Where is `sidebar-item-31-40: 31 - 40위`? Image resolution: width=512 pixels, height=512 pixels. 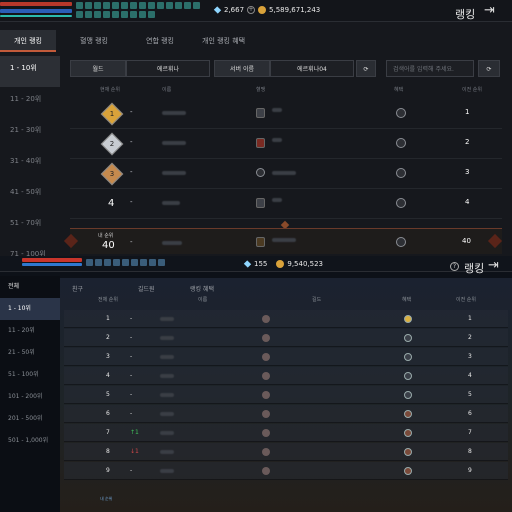 sidebar-item-31-40: 31 - 40위 is located at coordinates (30, 164).